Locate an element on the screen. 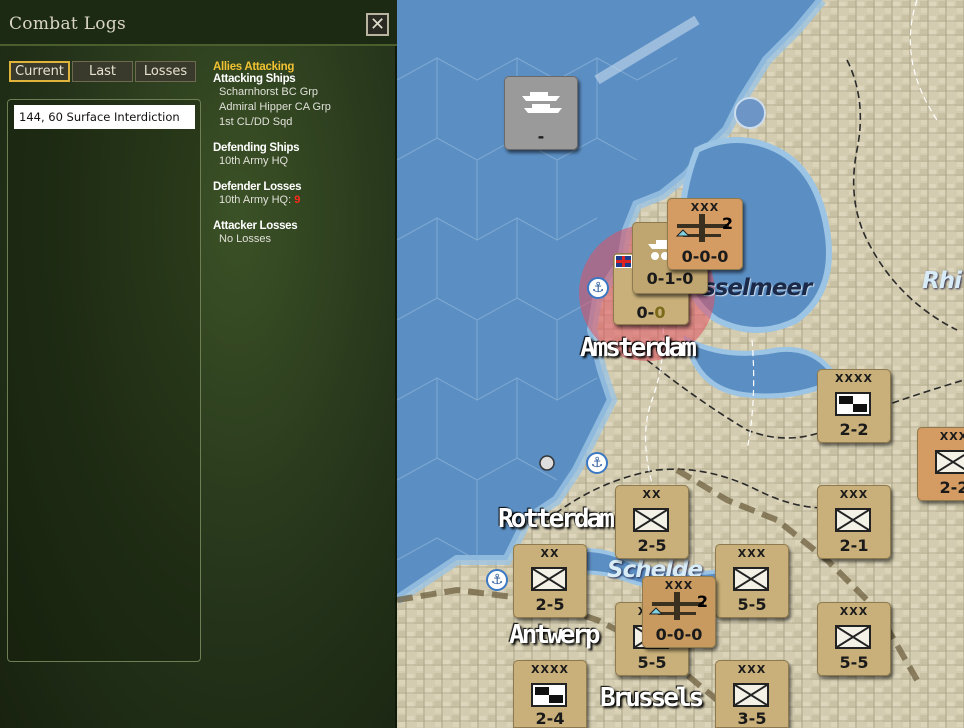 The height and width of the screenshot is (728, 964). stack-strength: 0-1-0 is located at coordinates (670, 278).